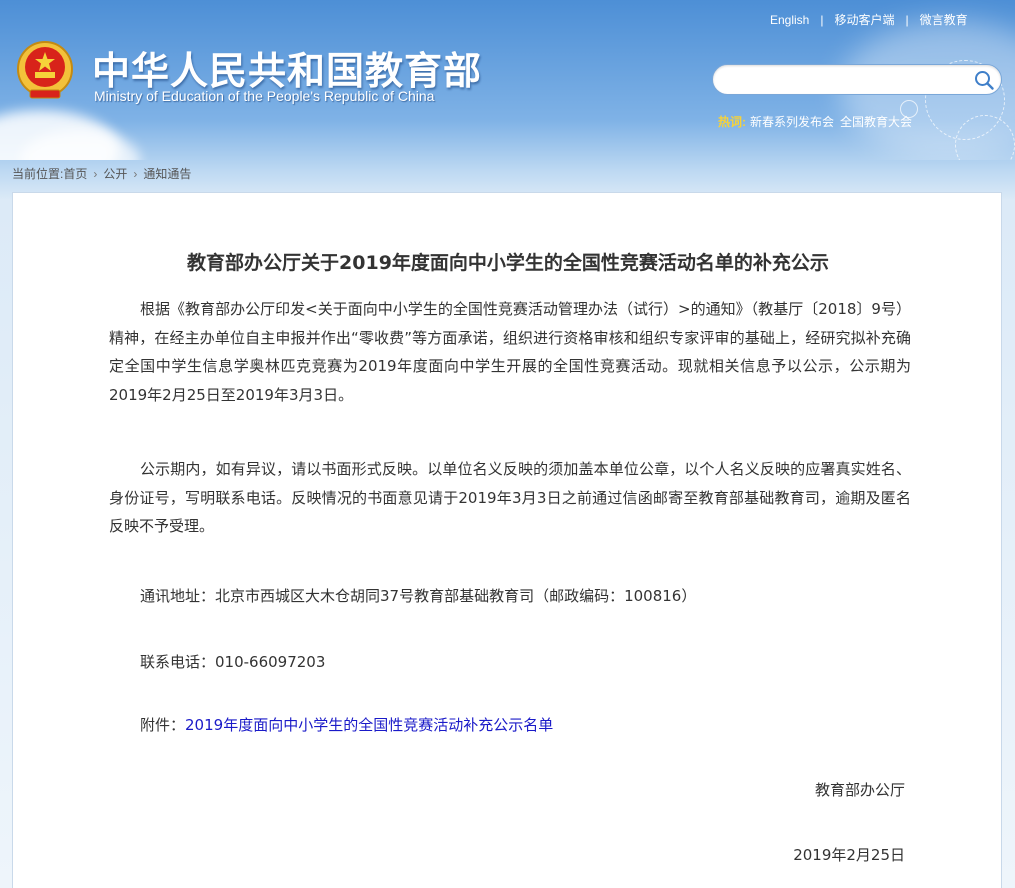  What do you see at coordinates (45, 71) in the screenshot?
I see `national-emblem-icon` at bounding box center [45, 71].